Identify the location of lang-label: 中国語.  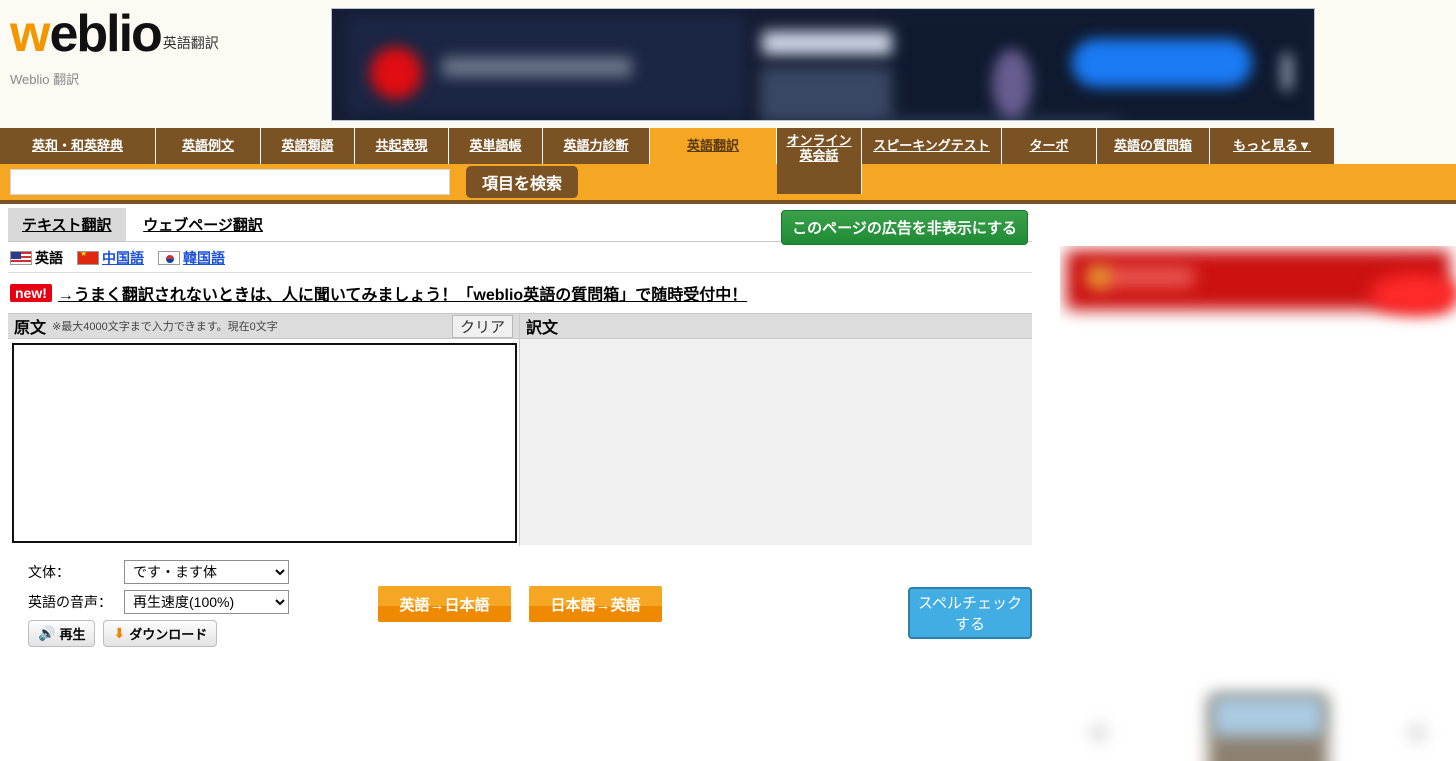
(123, 258).